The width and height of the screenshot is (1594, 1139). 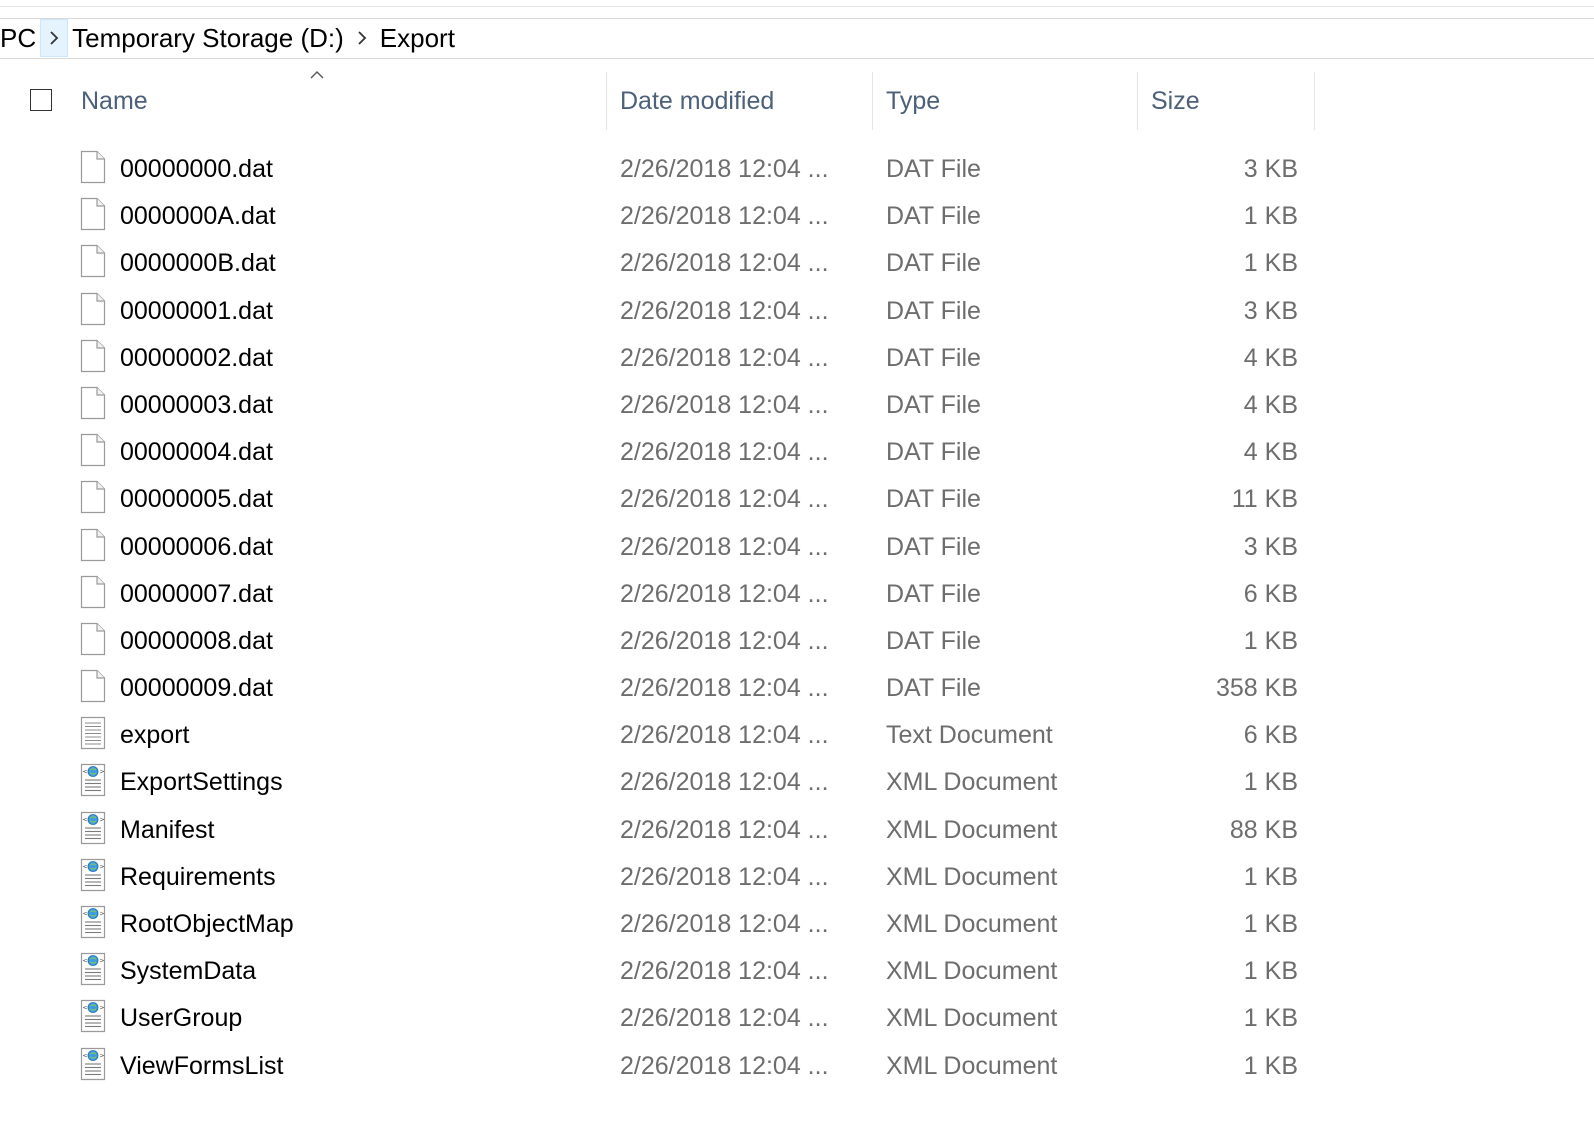 I want to click on column-header-name: Name, so click(x=341, y=101).